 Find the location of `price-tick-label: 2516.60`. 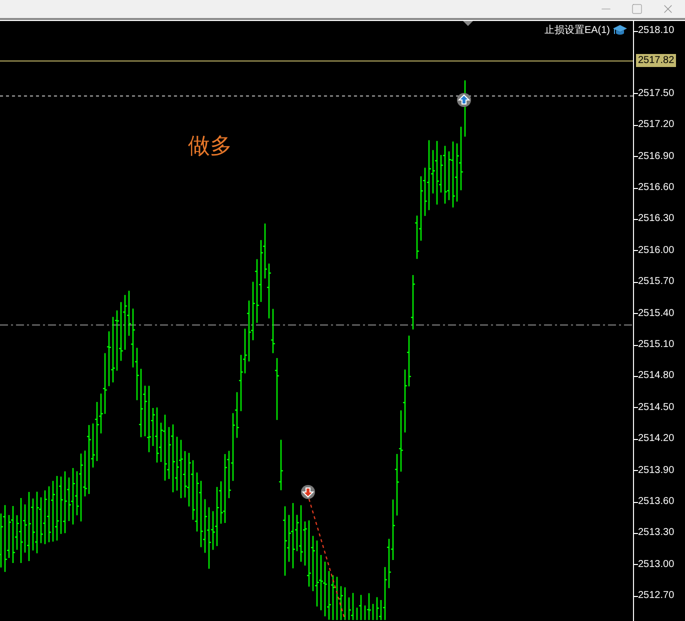

price-tick-label: 2516.60 is located at coordinates (656, 188).